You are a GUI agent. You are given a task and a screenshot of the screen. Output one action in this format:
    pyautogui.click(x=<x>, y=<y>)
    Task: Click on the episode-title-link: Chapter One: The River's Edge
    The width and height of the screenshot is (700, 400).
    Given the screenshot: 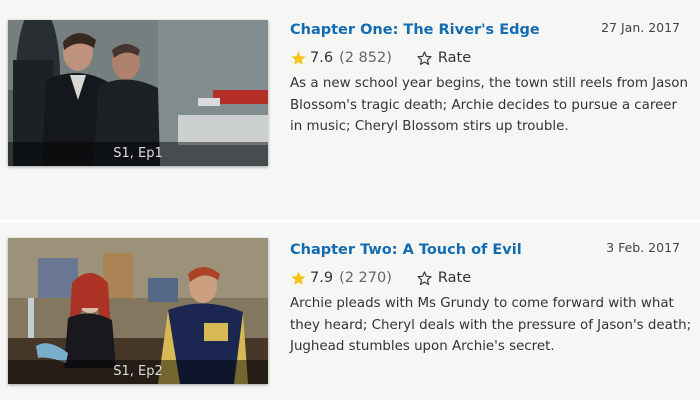 What is the action you would take?
    pyautogui.click(x=415, y=30)
    